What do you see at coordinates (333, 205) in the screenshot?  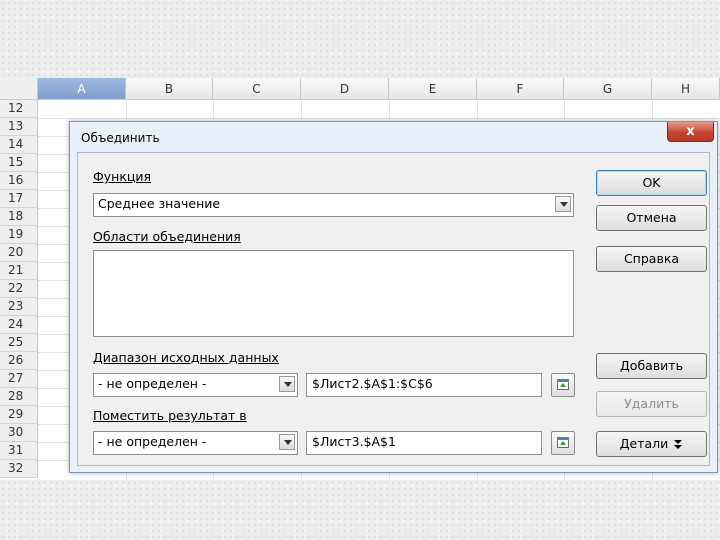 I see `function-select: Среднее значение` at bounding box center [333, 205].